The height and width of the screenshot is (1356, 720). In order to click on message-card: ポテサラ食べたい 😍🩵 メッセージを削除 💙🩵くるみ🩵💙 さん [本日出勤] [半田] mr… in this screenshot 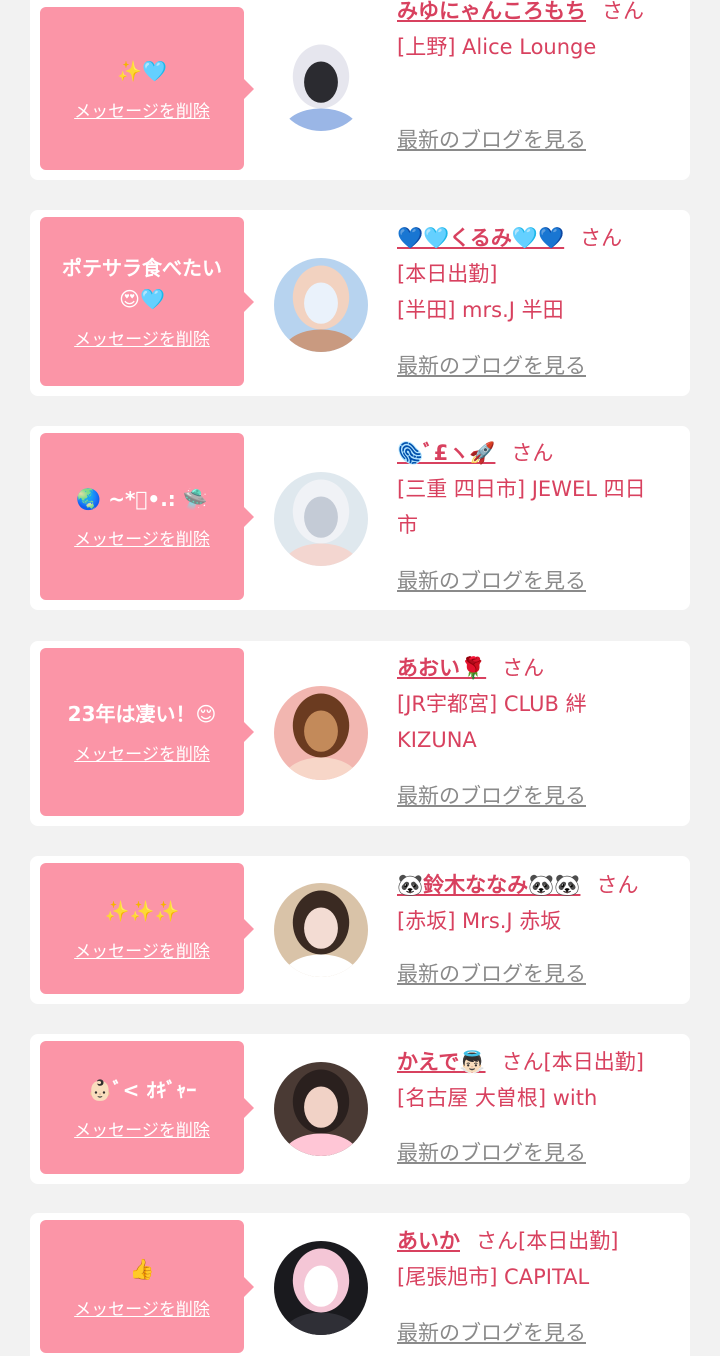, I will do `click(360, 303)`.